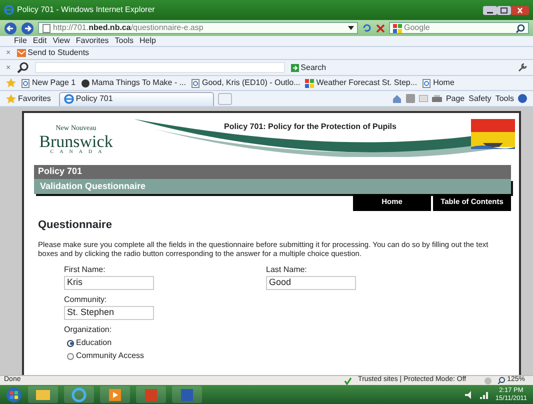 The width and height of the screenshot is (533, 404). What do you see at coordinates (308, 68) in the screenshot?
I see `search-button: Search` at bounding box center [308, 68].